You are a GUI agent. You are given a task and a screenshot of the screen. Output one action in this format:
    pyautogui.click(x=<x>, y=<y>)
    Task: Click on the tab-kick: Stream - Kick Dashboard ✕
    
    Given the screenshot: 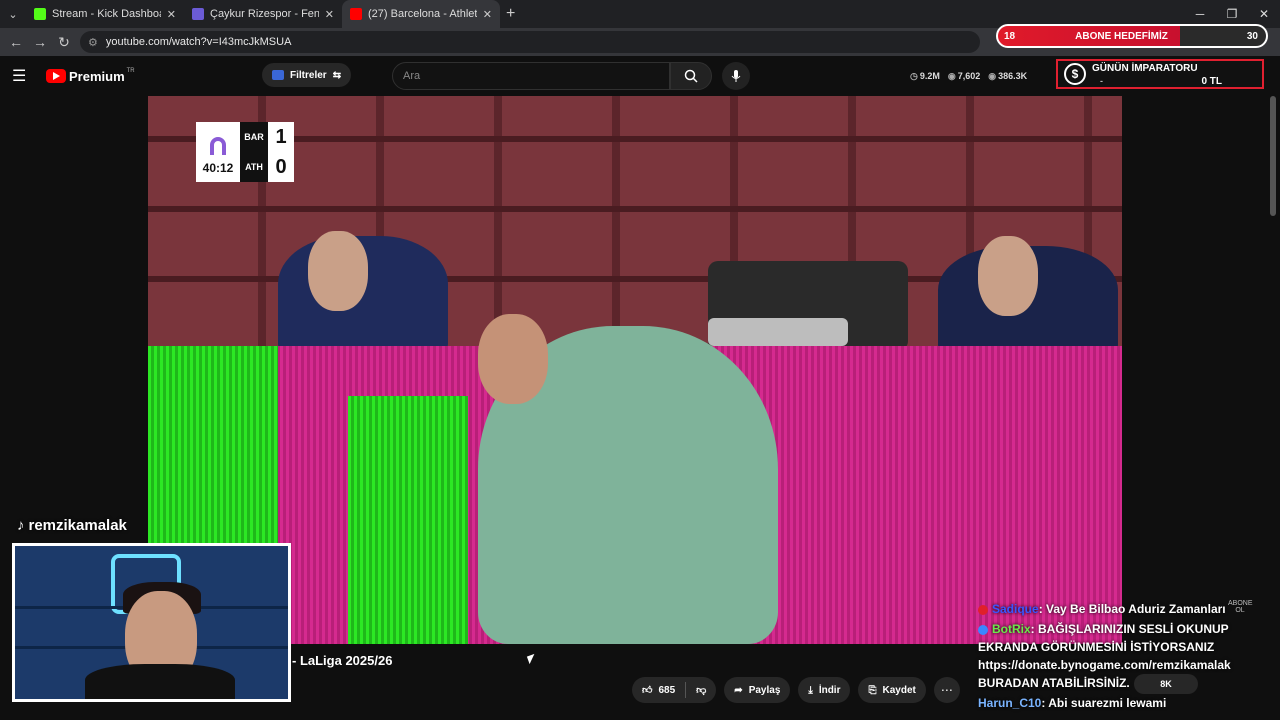 What is the action you would take?
    pyautogui.click(x=105, y=14)
    